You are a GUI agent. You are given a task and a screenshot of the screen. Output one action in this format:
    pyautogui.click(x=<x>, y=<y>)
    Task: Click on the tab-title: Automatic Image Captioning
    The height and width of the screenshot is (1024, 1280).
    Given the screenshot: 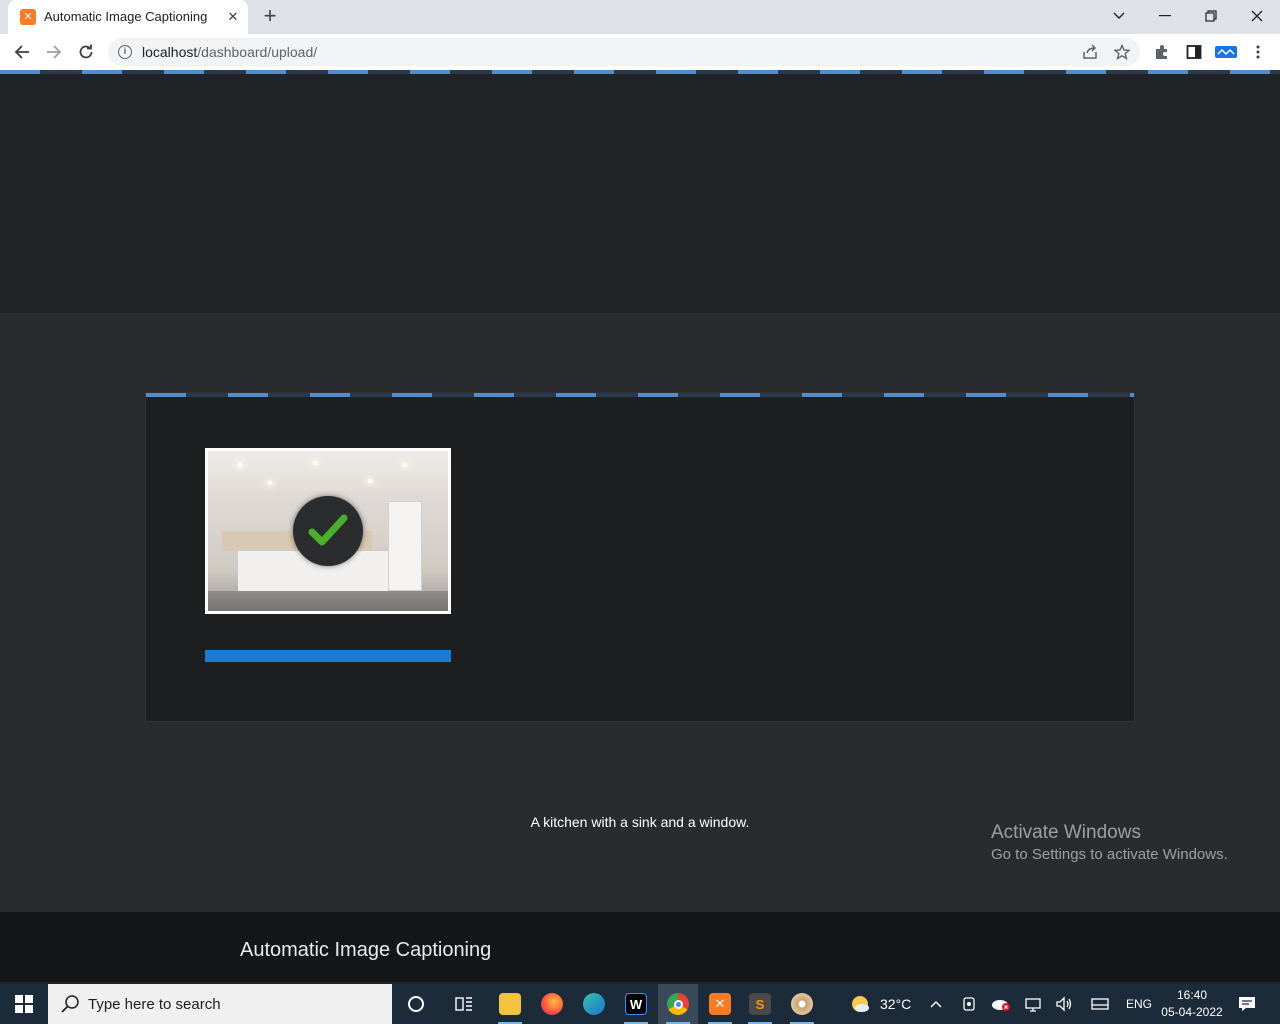 What is the action you would take?
    pyautogui.click(x=126, y=16)
    